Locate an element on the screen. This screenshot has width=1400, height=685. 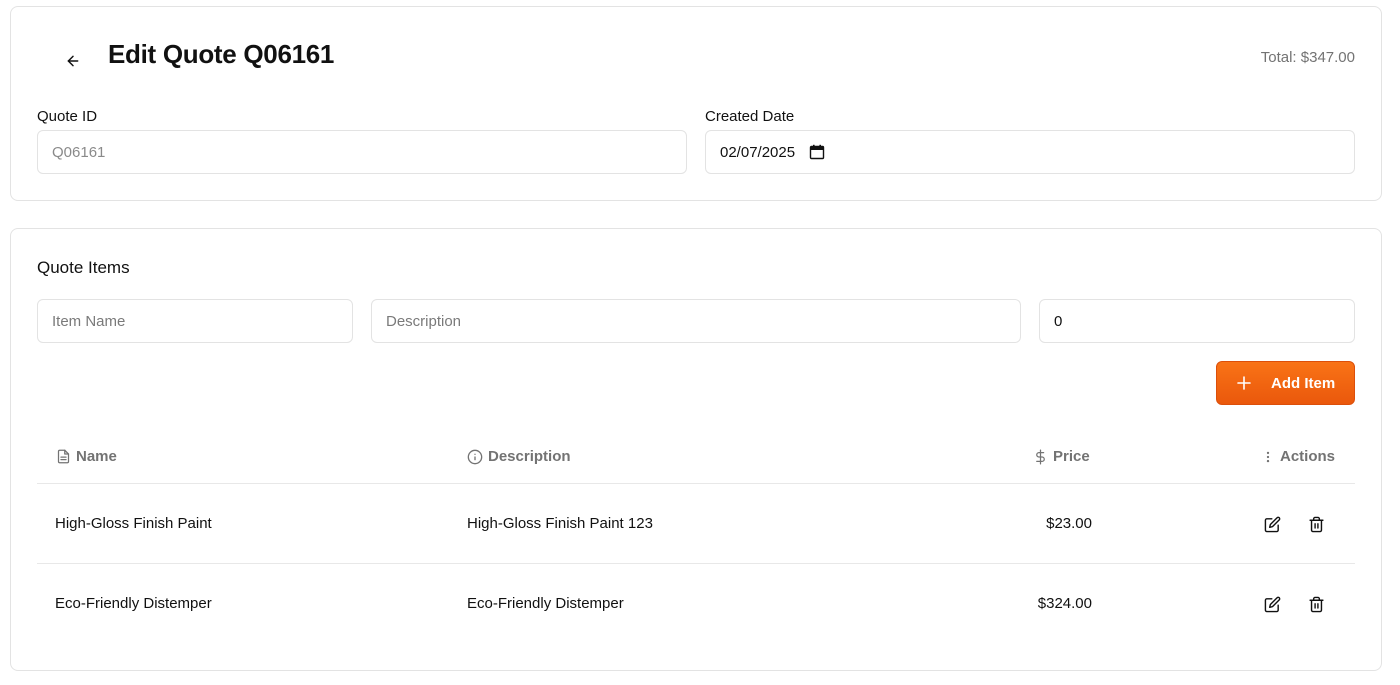
column-header-price: Price is located at coordinates (1061, 456).